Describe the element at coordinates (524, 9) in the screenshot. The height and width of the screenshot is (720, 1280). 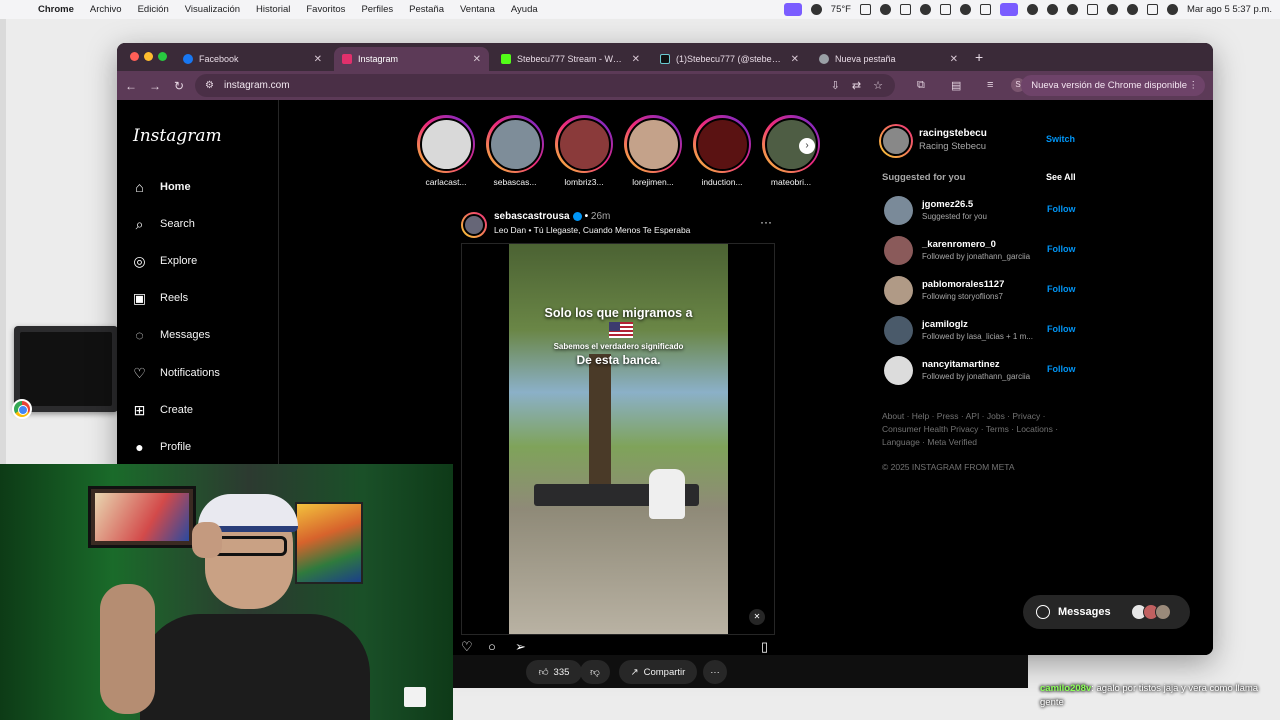
I see `menu-ayuda: Ayuda` at that location.